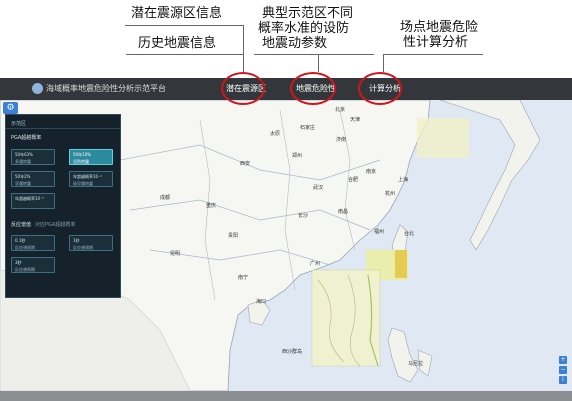  I want to click on map-city-label: 成都, so click(165, 198).